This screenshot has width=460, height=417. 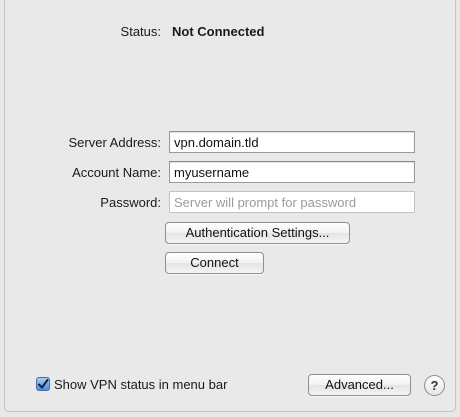 I want to click on show-vpn-status-label: Show VPN status in menu bar, so click(x=140, y=385).